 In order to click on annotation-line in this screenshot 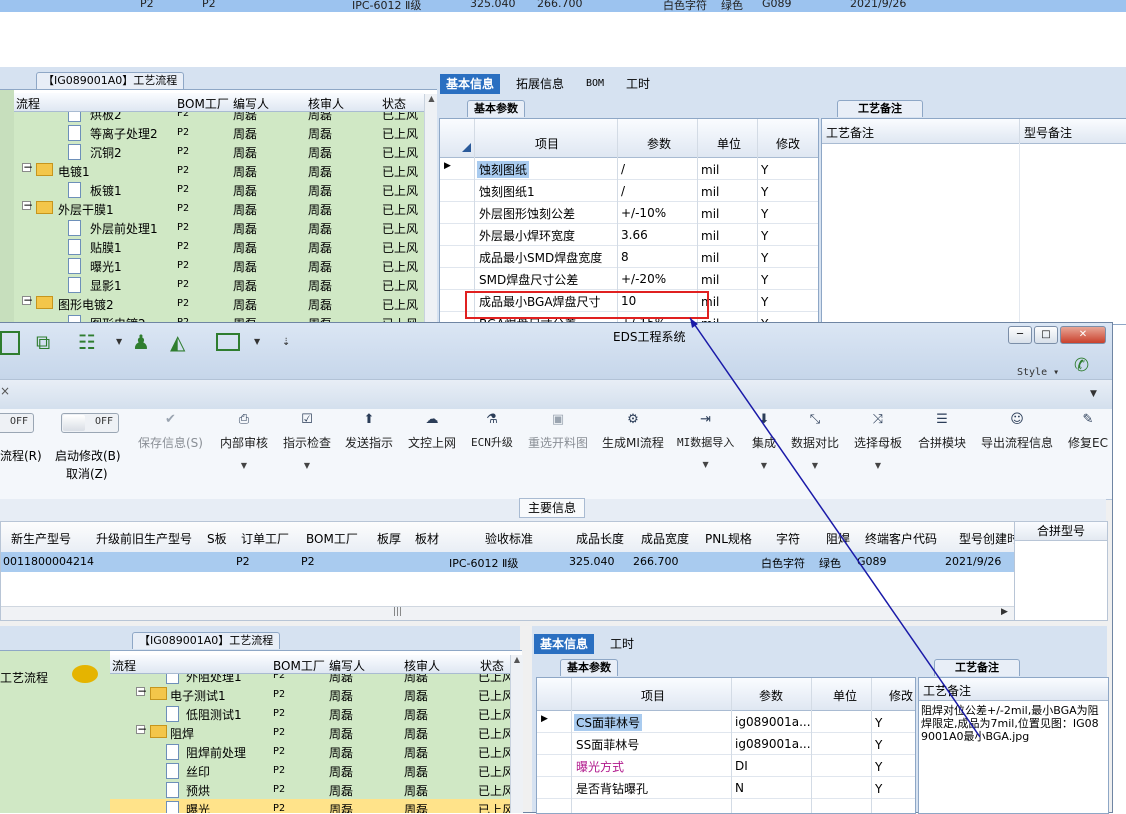, I will do `click(835, 527)`.